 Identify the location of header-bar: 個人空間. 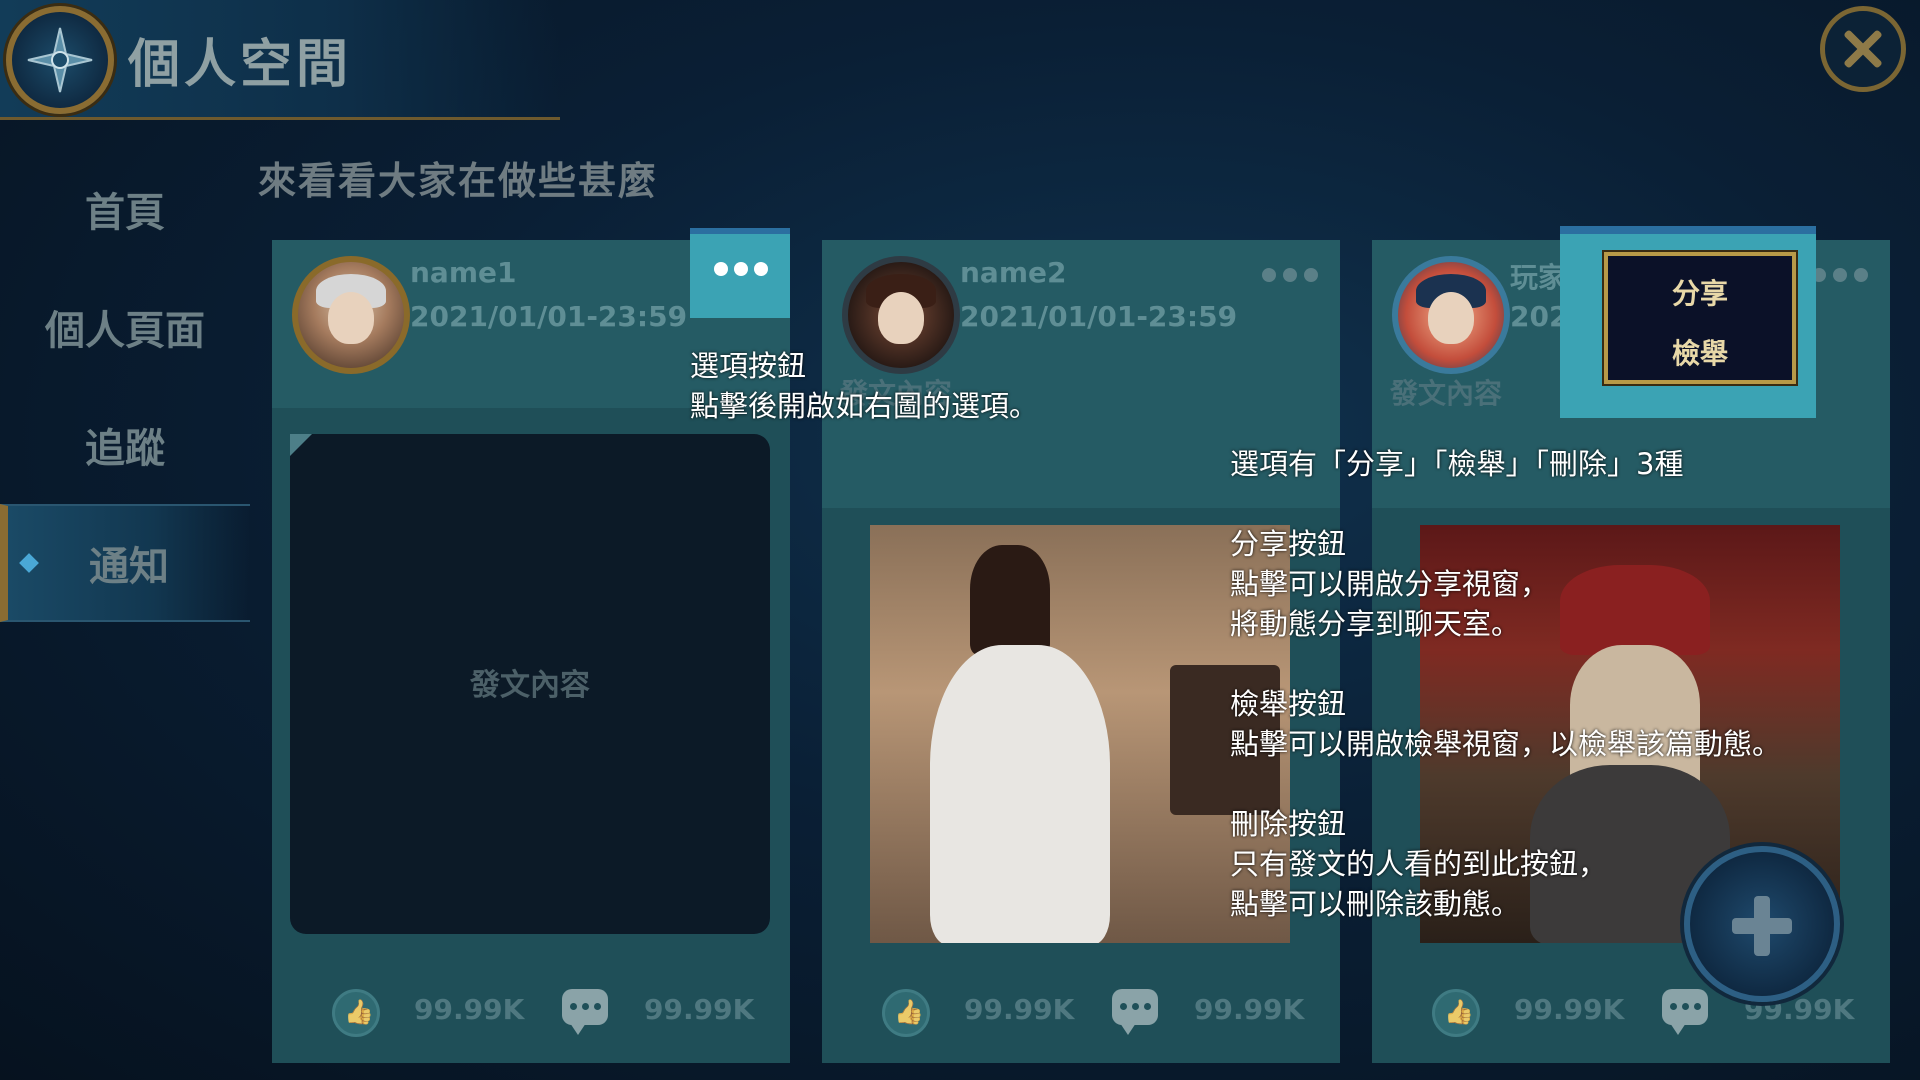
(280, 60).